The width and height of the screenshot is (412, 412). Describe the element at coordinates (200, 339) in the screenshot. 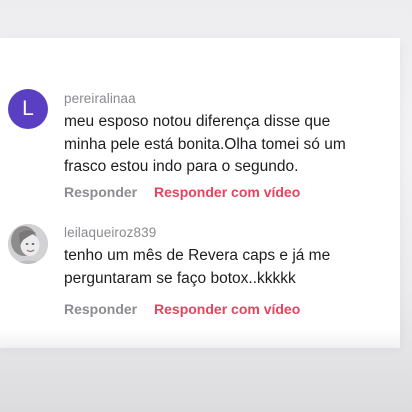

I see `card-bottom-fade` at that location.